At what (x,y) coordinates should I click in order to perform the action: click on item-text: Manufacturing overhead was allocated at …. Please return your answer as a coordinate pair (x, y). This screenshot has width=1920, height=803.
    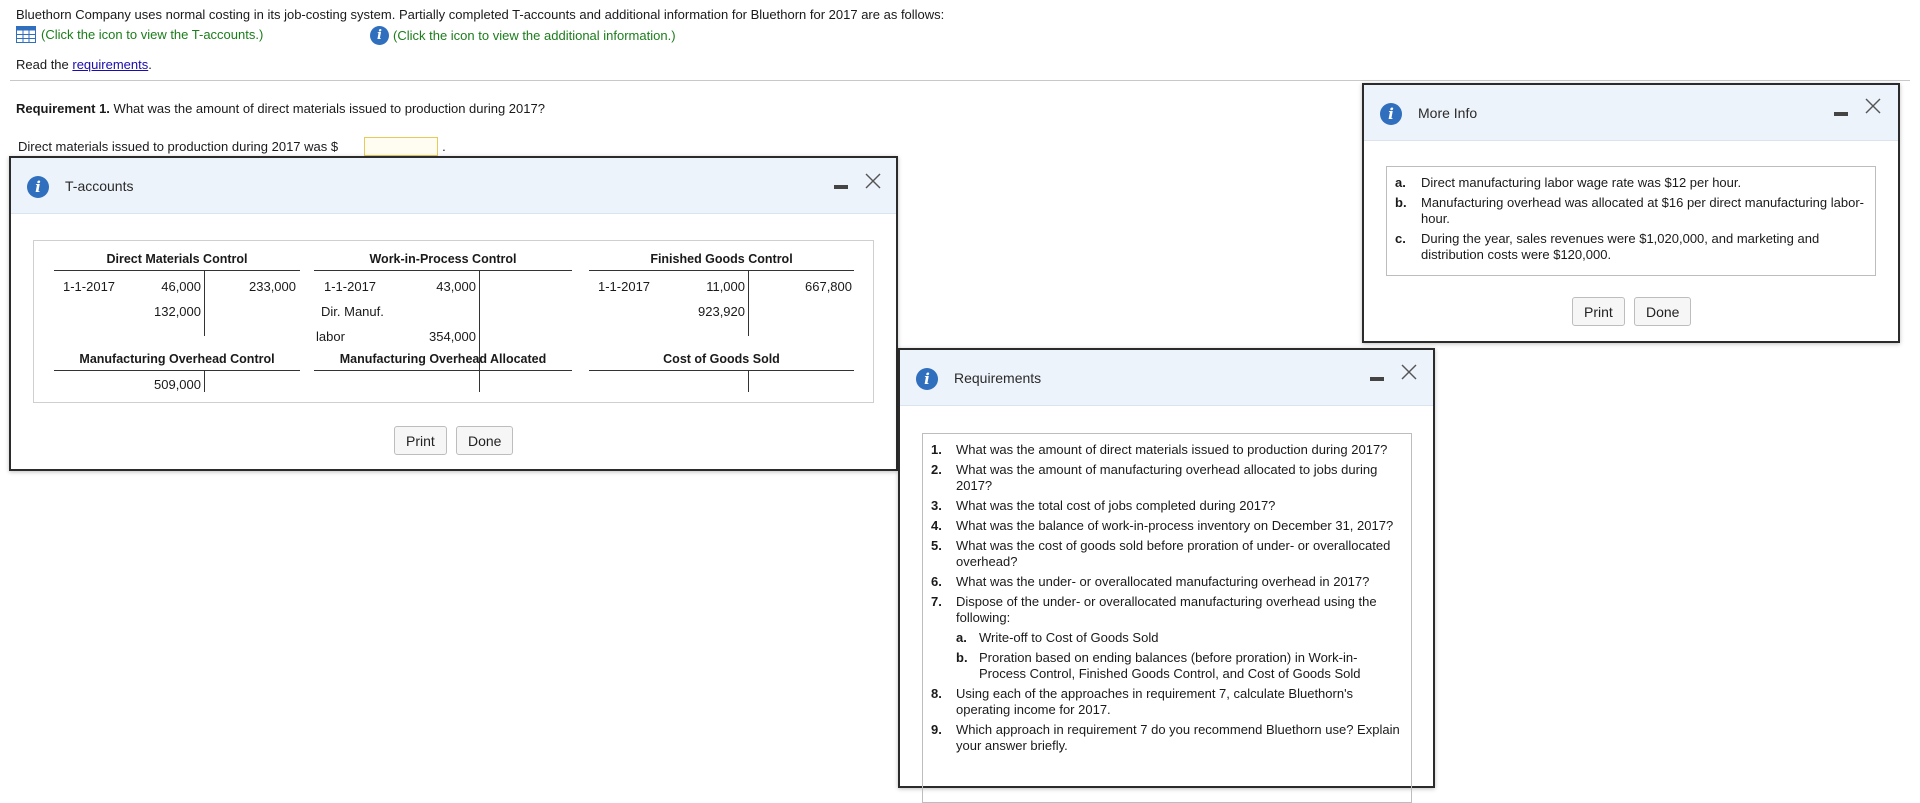
    Looking at the image, I should click on (1642, 210).